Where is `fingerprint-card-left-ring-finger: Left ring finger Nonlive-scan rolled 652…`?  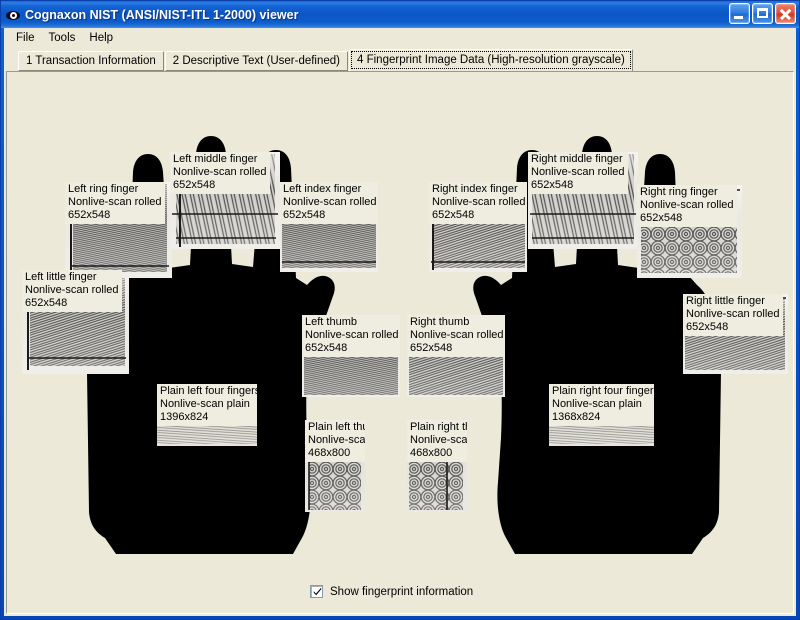 fingerprint-card-left-ring-finger: Left ring finger Nonlive-scan rolled 652… is located at coordinates (118, 230).